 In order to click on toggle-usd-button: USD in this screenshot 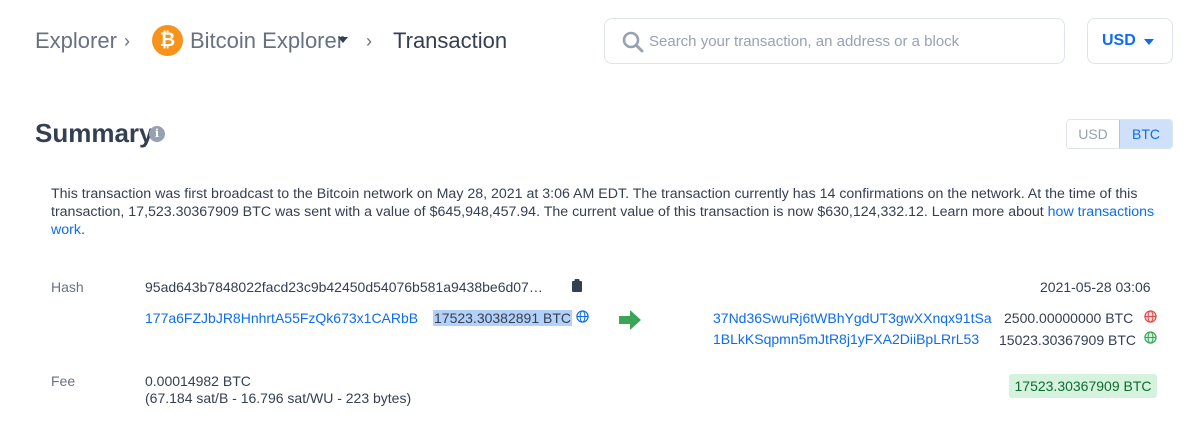, I will do `click(1093, 134)`.